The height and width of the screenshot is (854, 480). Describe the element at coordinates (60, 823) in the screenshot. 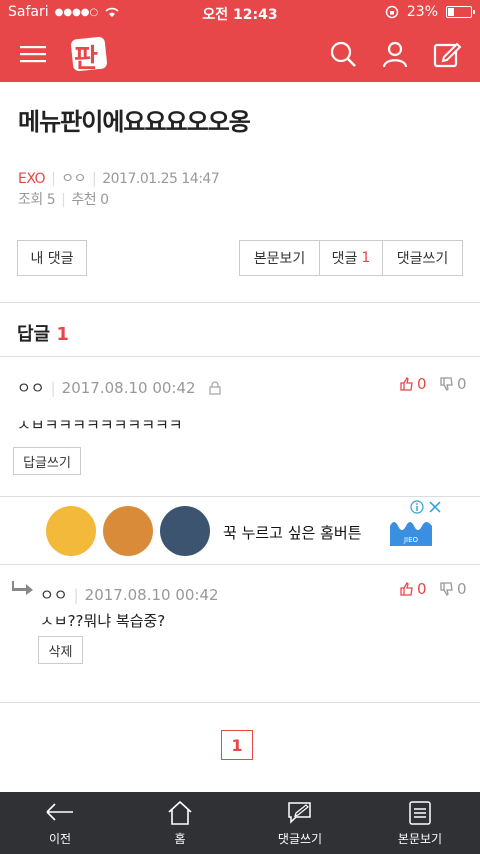

I see `tab-back: 이전` at that location.